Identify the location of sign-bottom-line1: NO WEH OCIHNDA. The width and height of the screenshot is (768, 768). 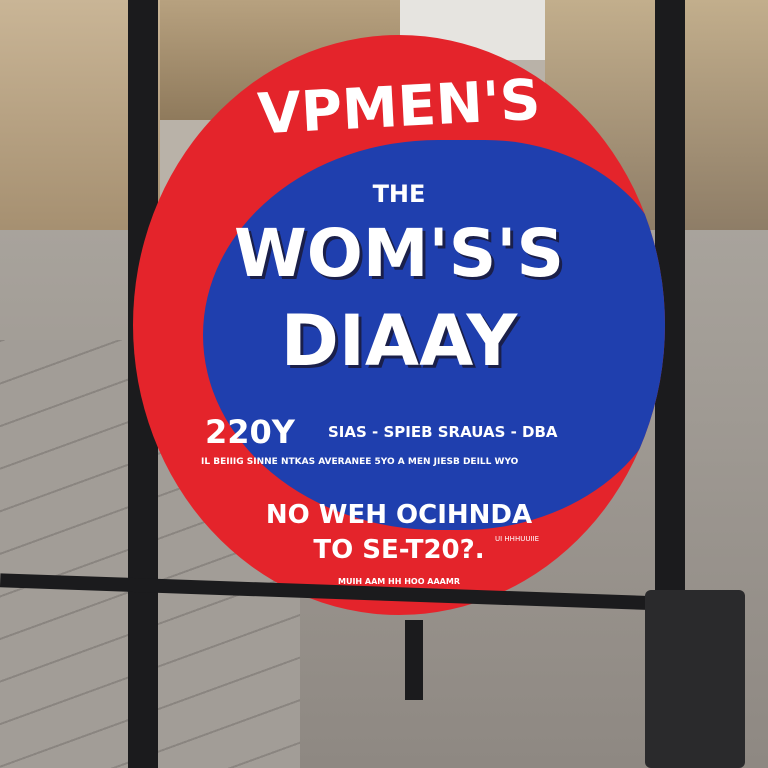
(399, 515).